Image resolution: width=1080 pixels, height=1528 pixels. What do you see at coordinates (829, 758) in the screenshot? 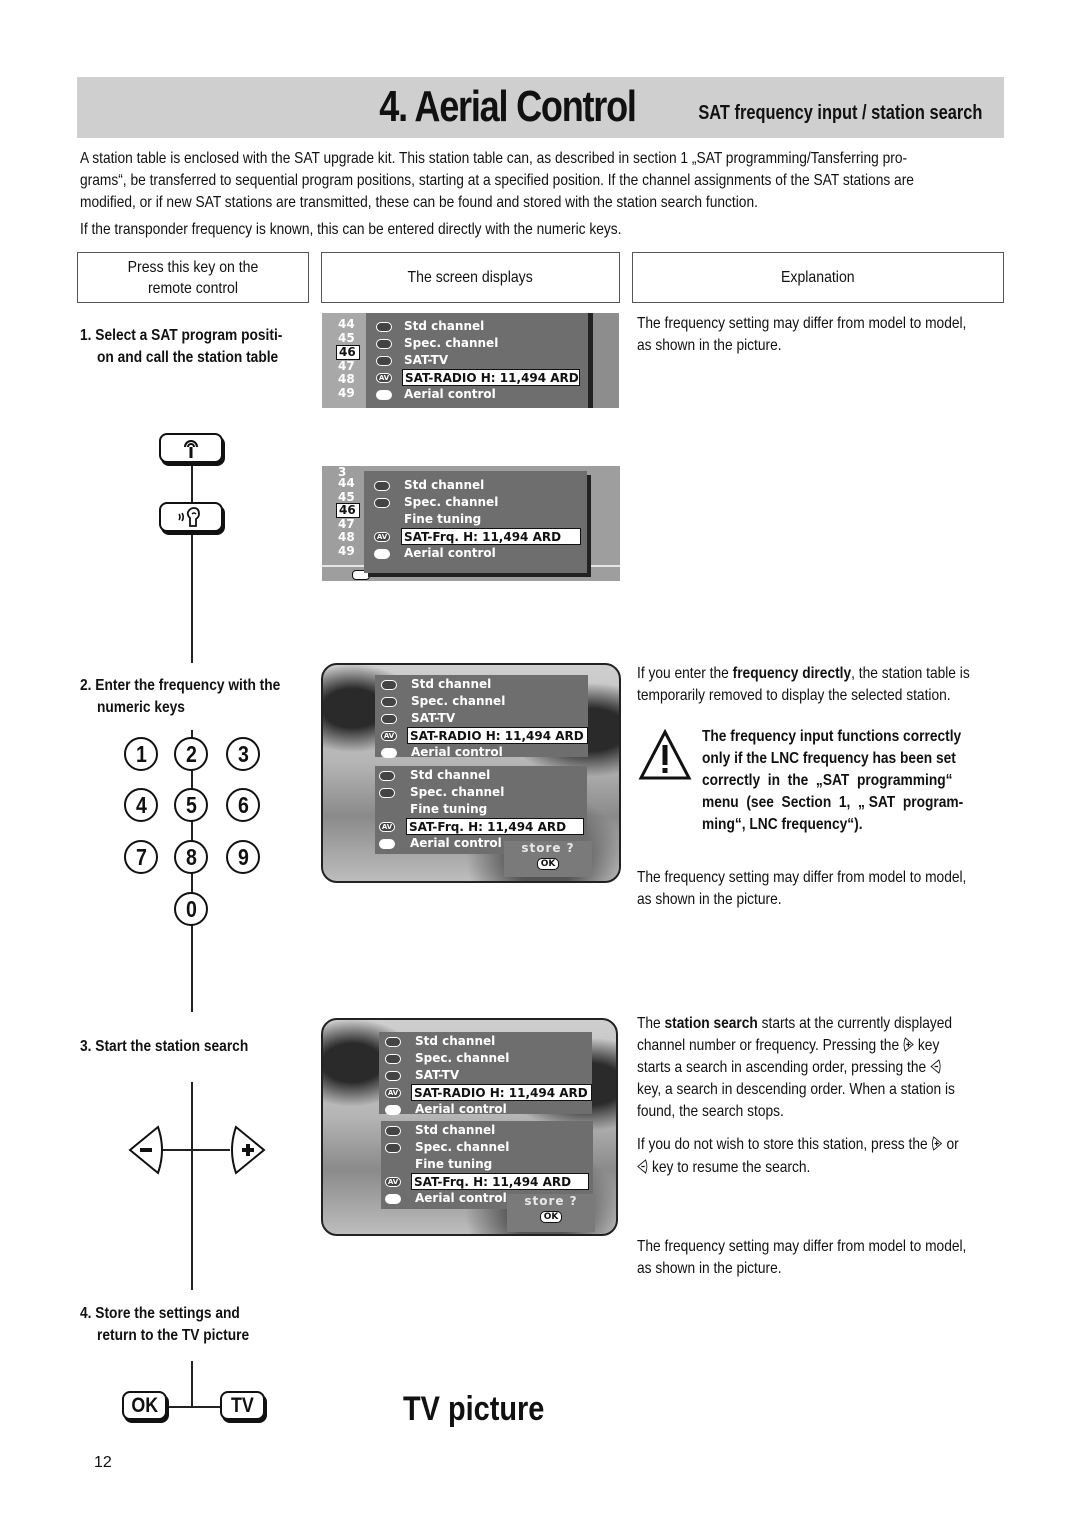
I see `warning-text: only if the LNC frequency has been set` at bounding box center [829, 758].